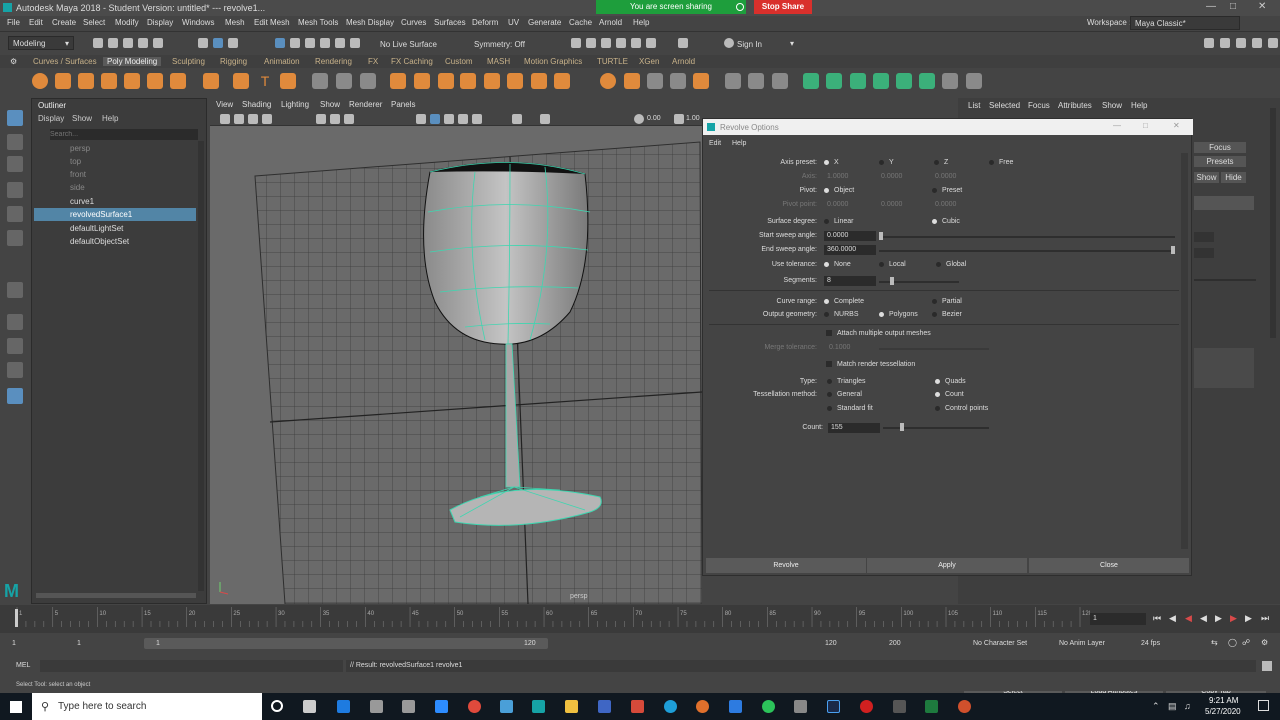  Describe the element at coordinates (870, 364) in the screenshot. I see `match-render-checkbox: Match render tessellation` at that location.